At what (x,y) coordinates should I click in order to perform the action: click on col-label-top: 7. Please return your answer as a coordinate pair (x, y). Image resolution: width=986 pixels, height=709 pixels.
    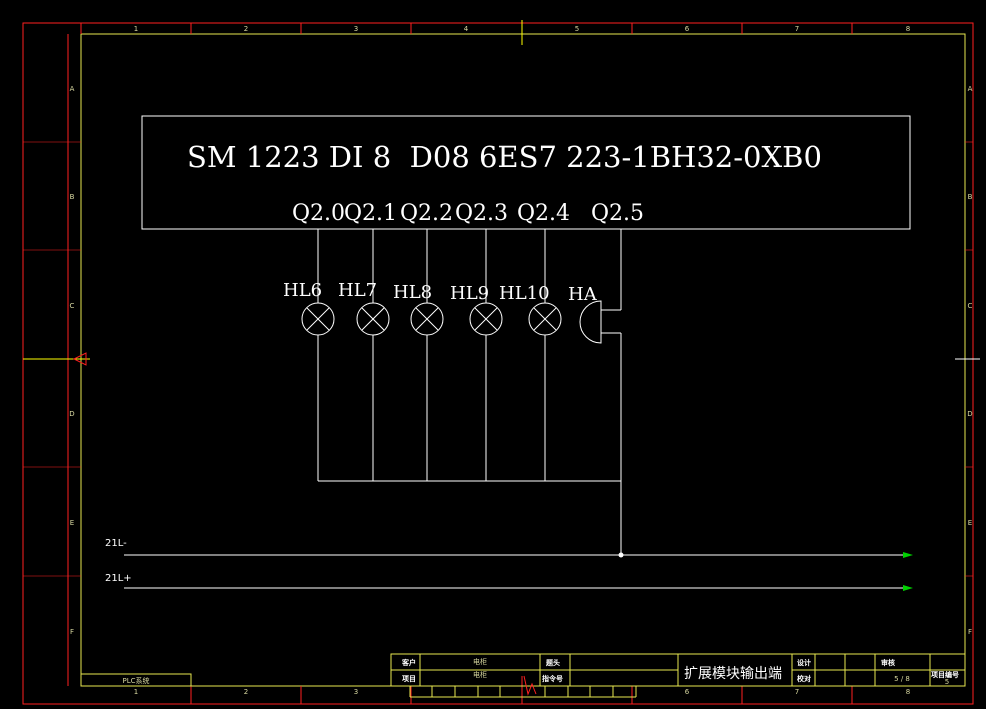
    Looking at the image, I should click on (797, 29).